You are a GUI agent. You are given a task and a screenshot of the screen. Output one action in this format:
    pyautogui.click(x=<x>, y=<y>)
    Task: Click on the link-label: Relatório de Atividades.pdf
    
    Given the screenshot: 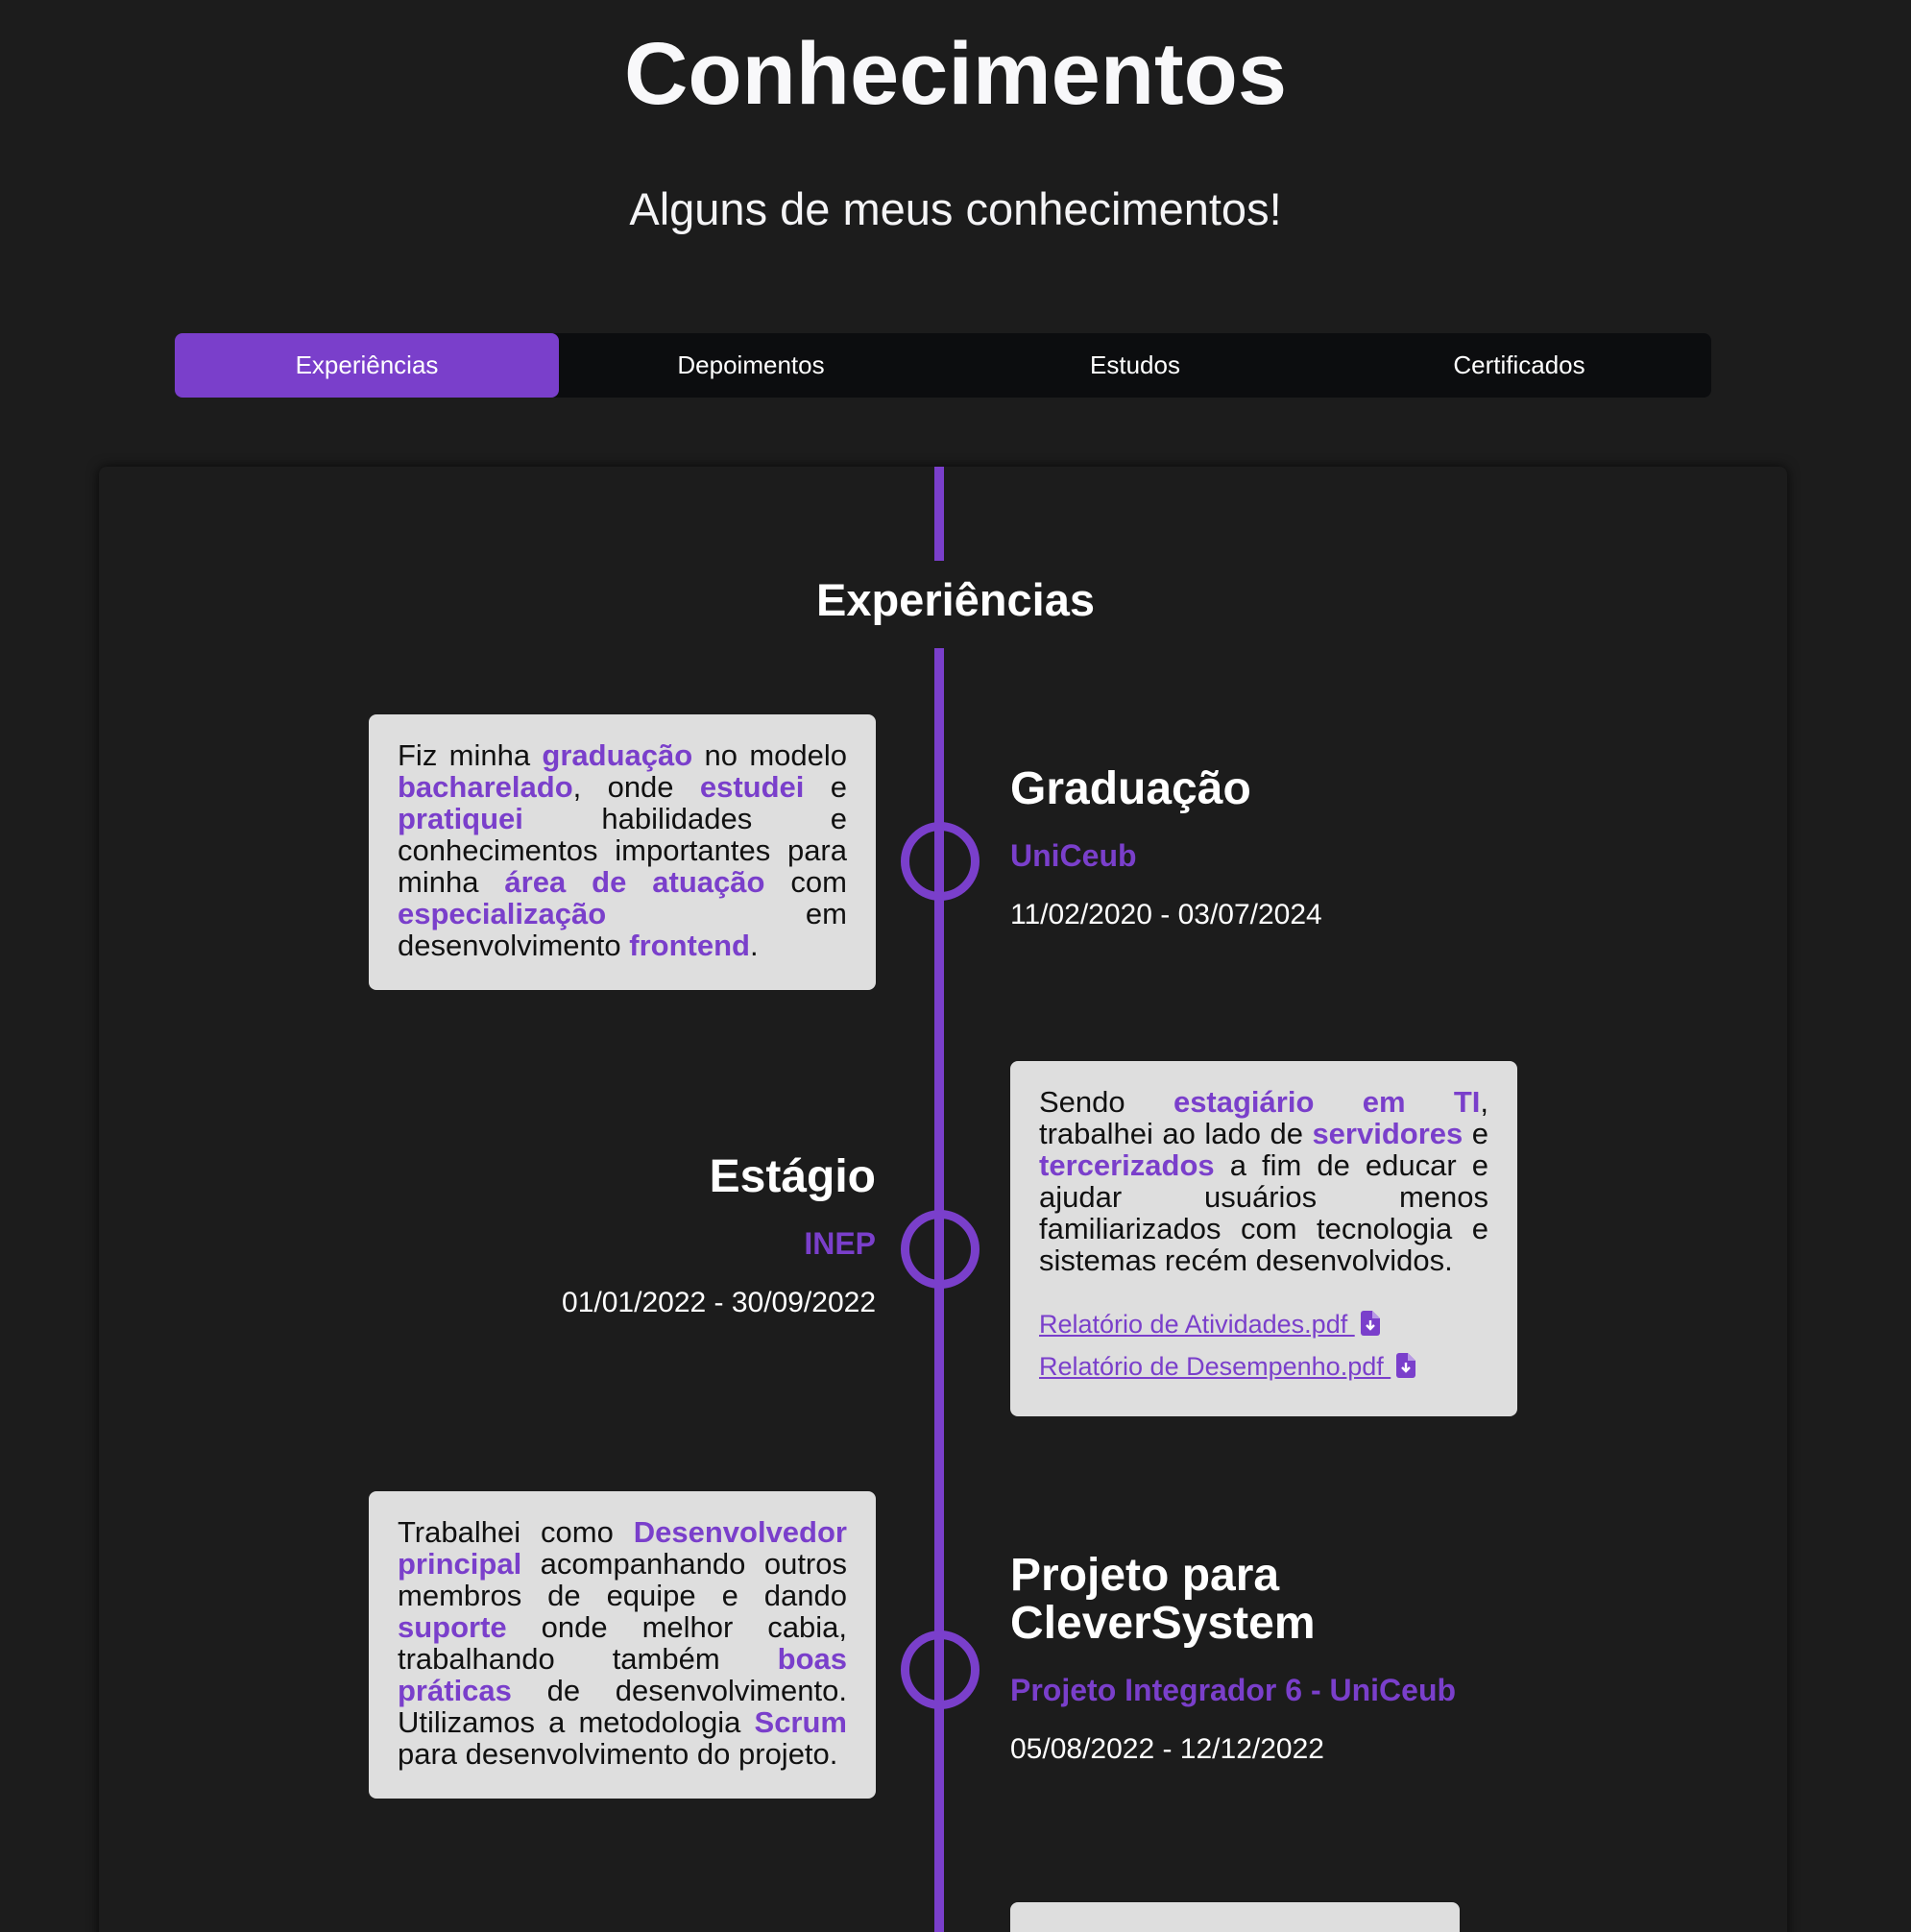 What is the action you would take?
    pyautogui.click(x=1197, y=1324)
    